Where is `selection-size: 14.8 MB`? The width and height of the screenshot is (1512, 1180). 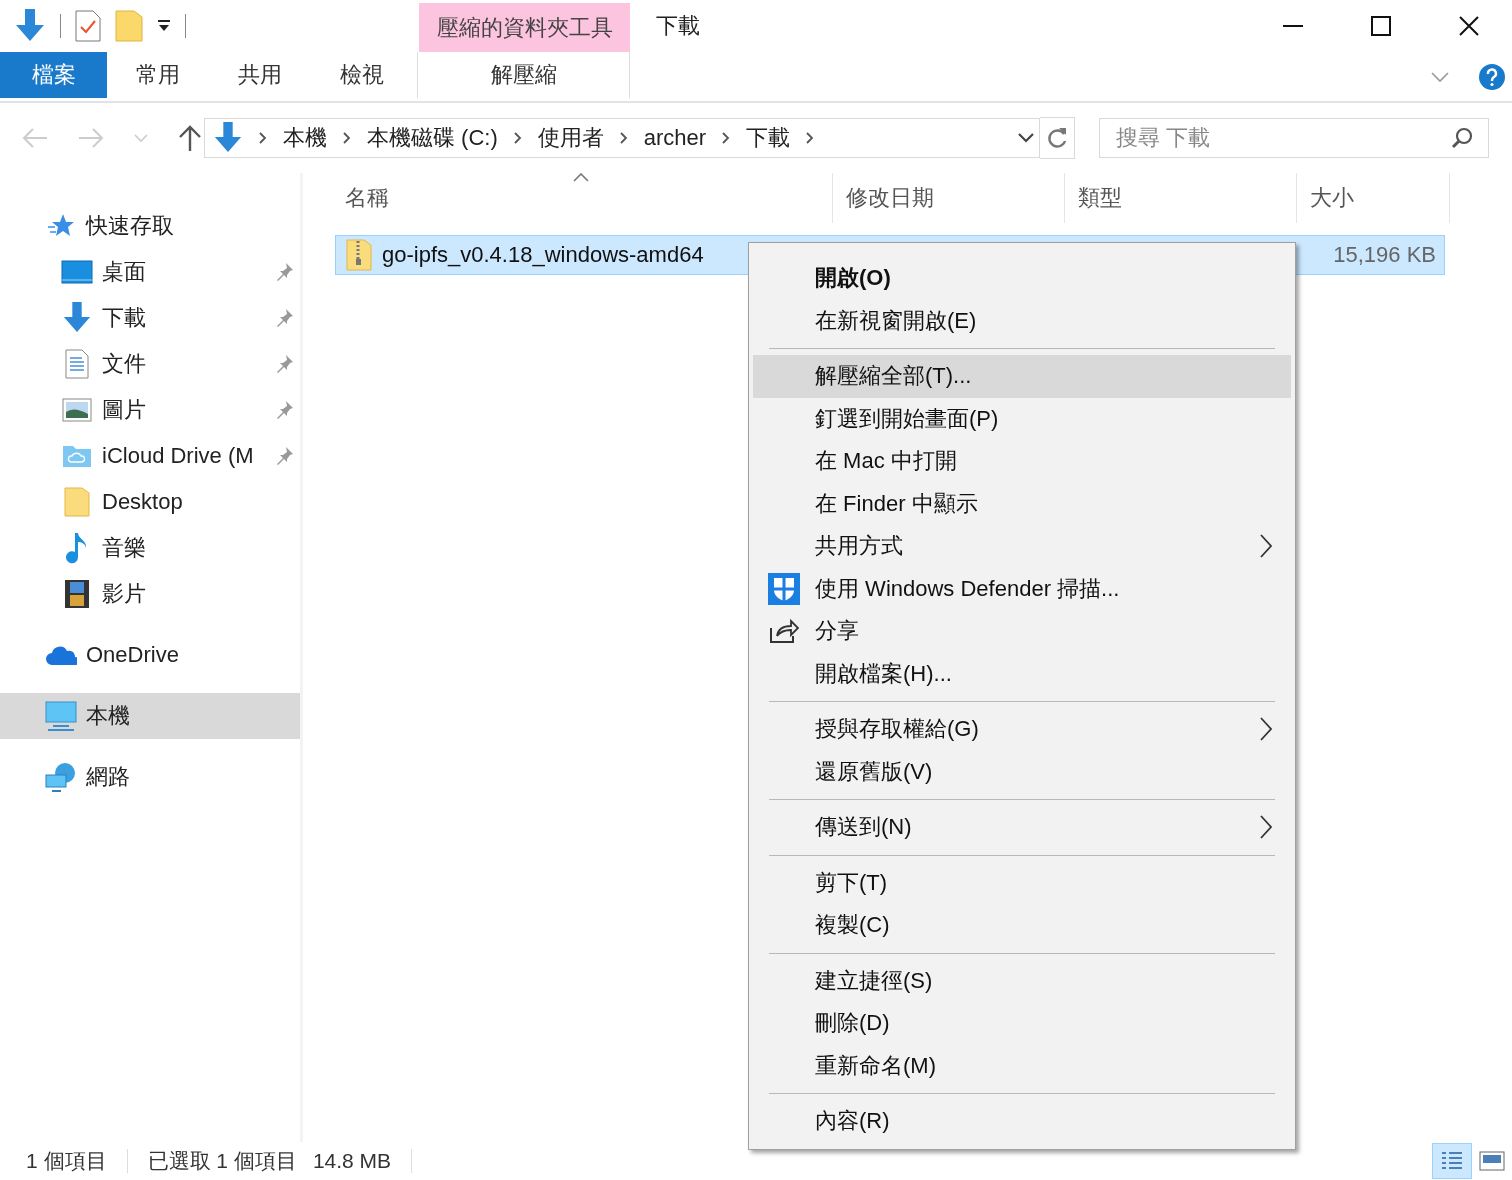 selection-size: 14.8 MB is located at coordinates (362, 1161).